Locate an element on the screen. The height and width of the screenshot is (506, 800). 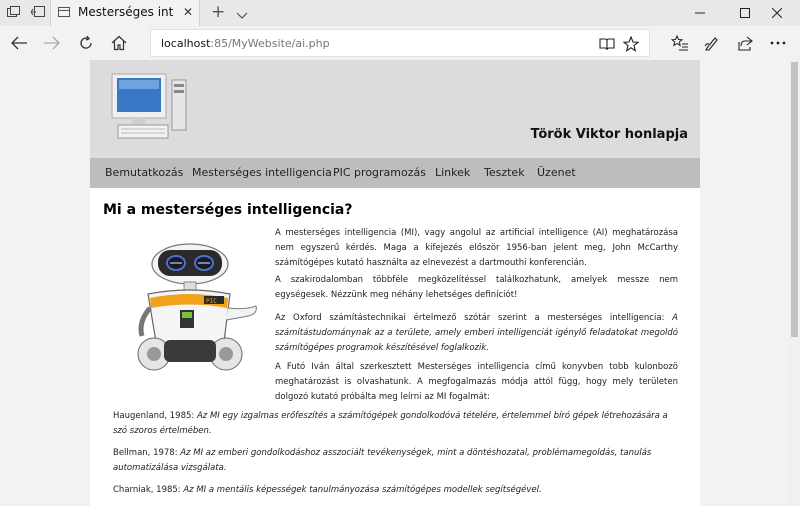
favorite-star-icon is located at coordinates (631, 44).